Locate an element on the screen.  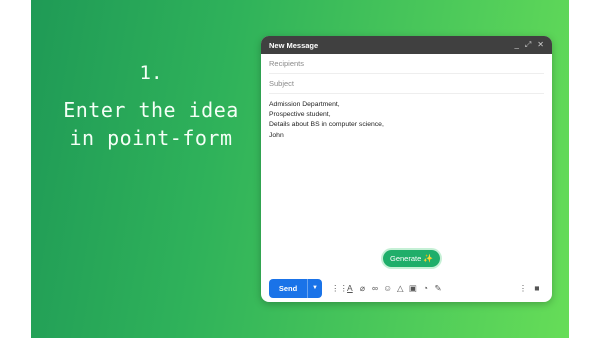
body-line-2: Prospective student, is located at coordinates (300, 115).